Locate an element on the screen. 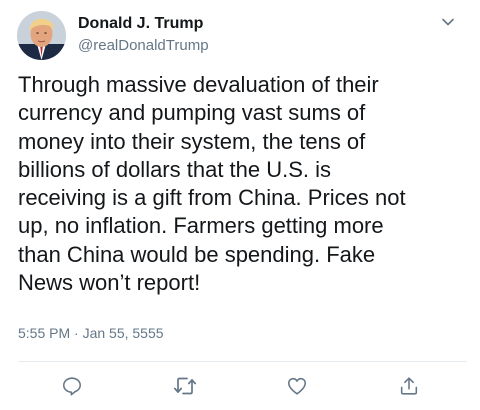 The height and width of the screenshot is (410, 480). reply-button is located at coordinates (72, 386).